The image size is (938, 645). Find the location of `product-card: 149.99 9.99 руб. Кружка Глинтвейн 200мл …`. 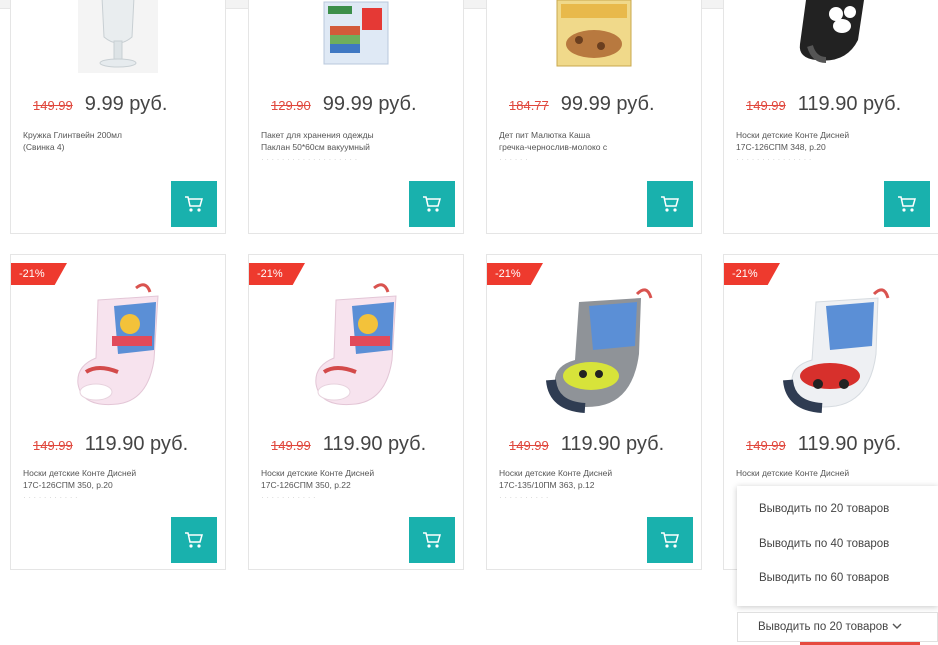

product-card: 149.99 9.99 руб. Кружка Глинтвейн 200мл … is located at coordinates (118, 117).